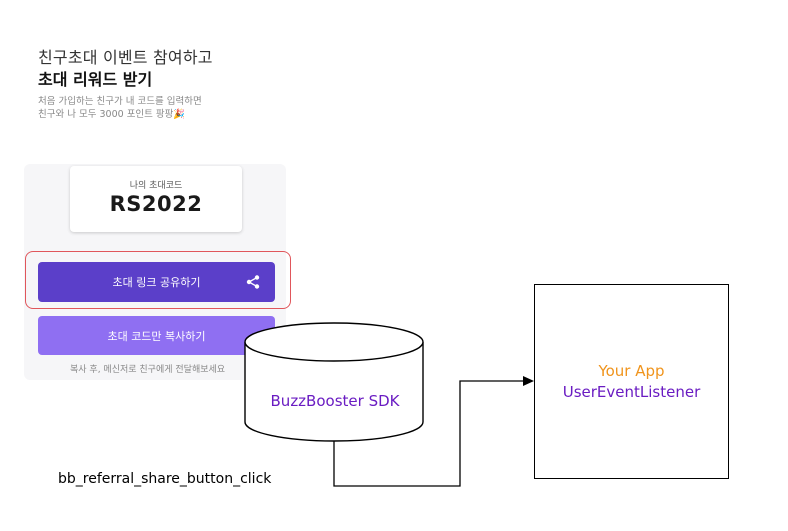 The image size is (788, 531). What do you see at coordinates (125, 57) in the screenshot?
I see `invite-title-line1: 친구초대 이벤트 참여하고` at bounding box center [125, 57].